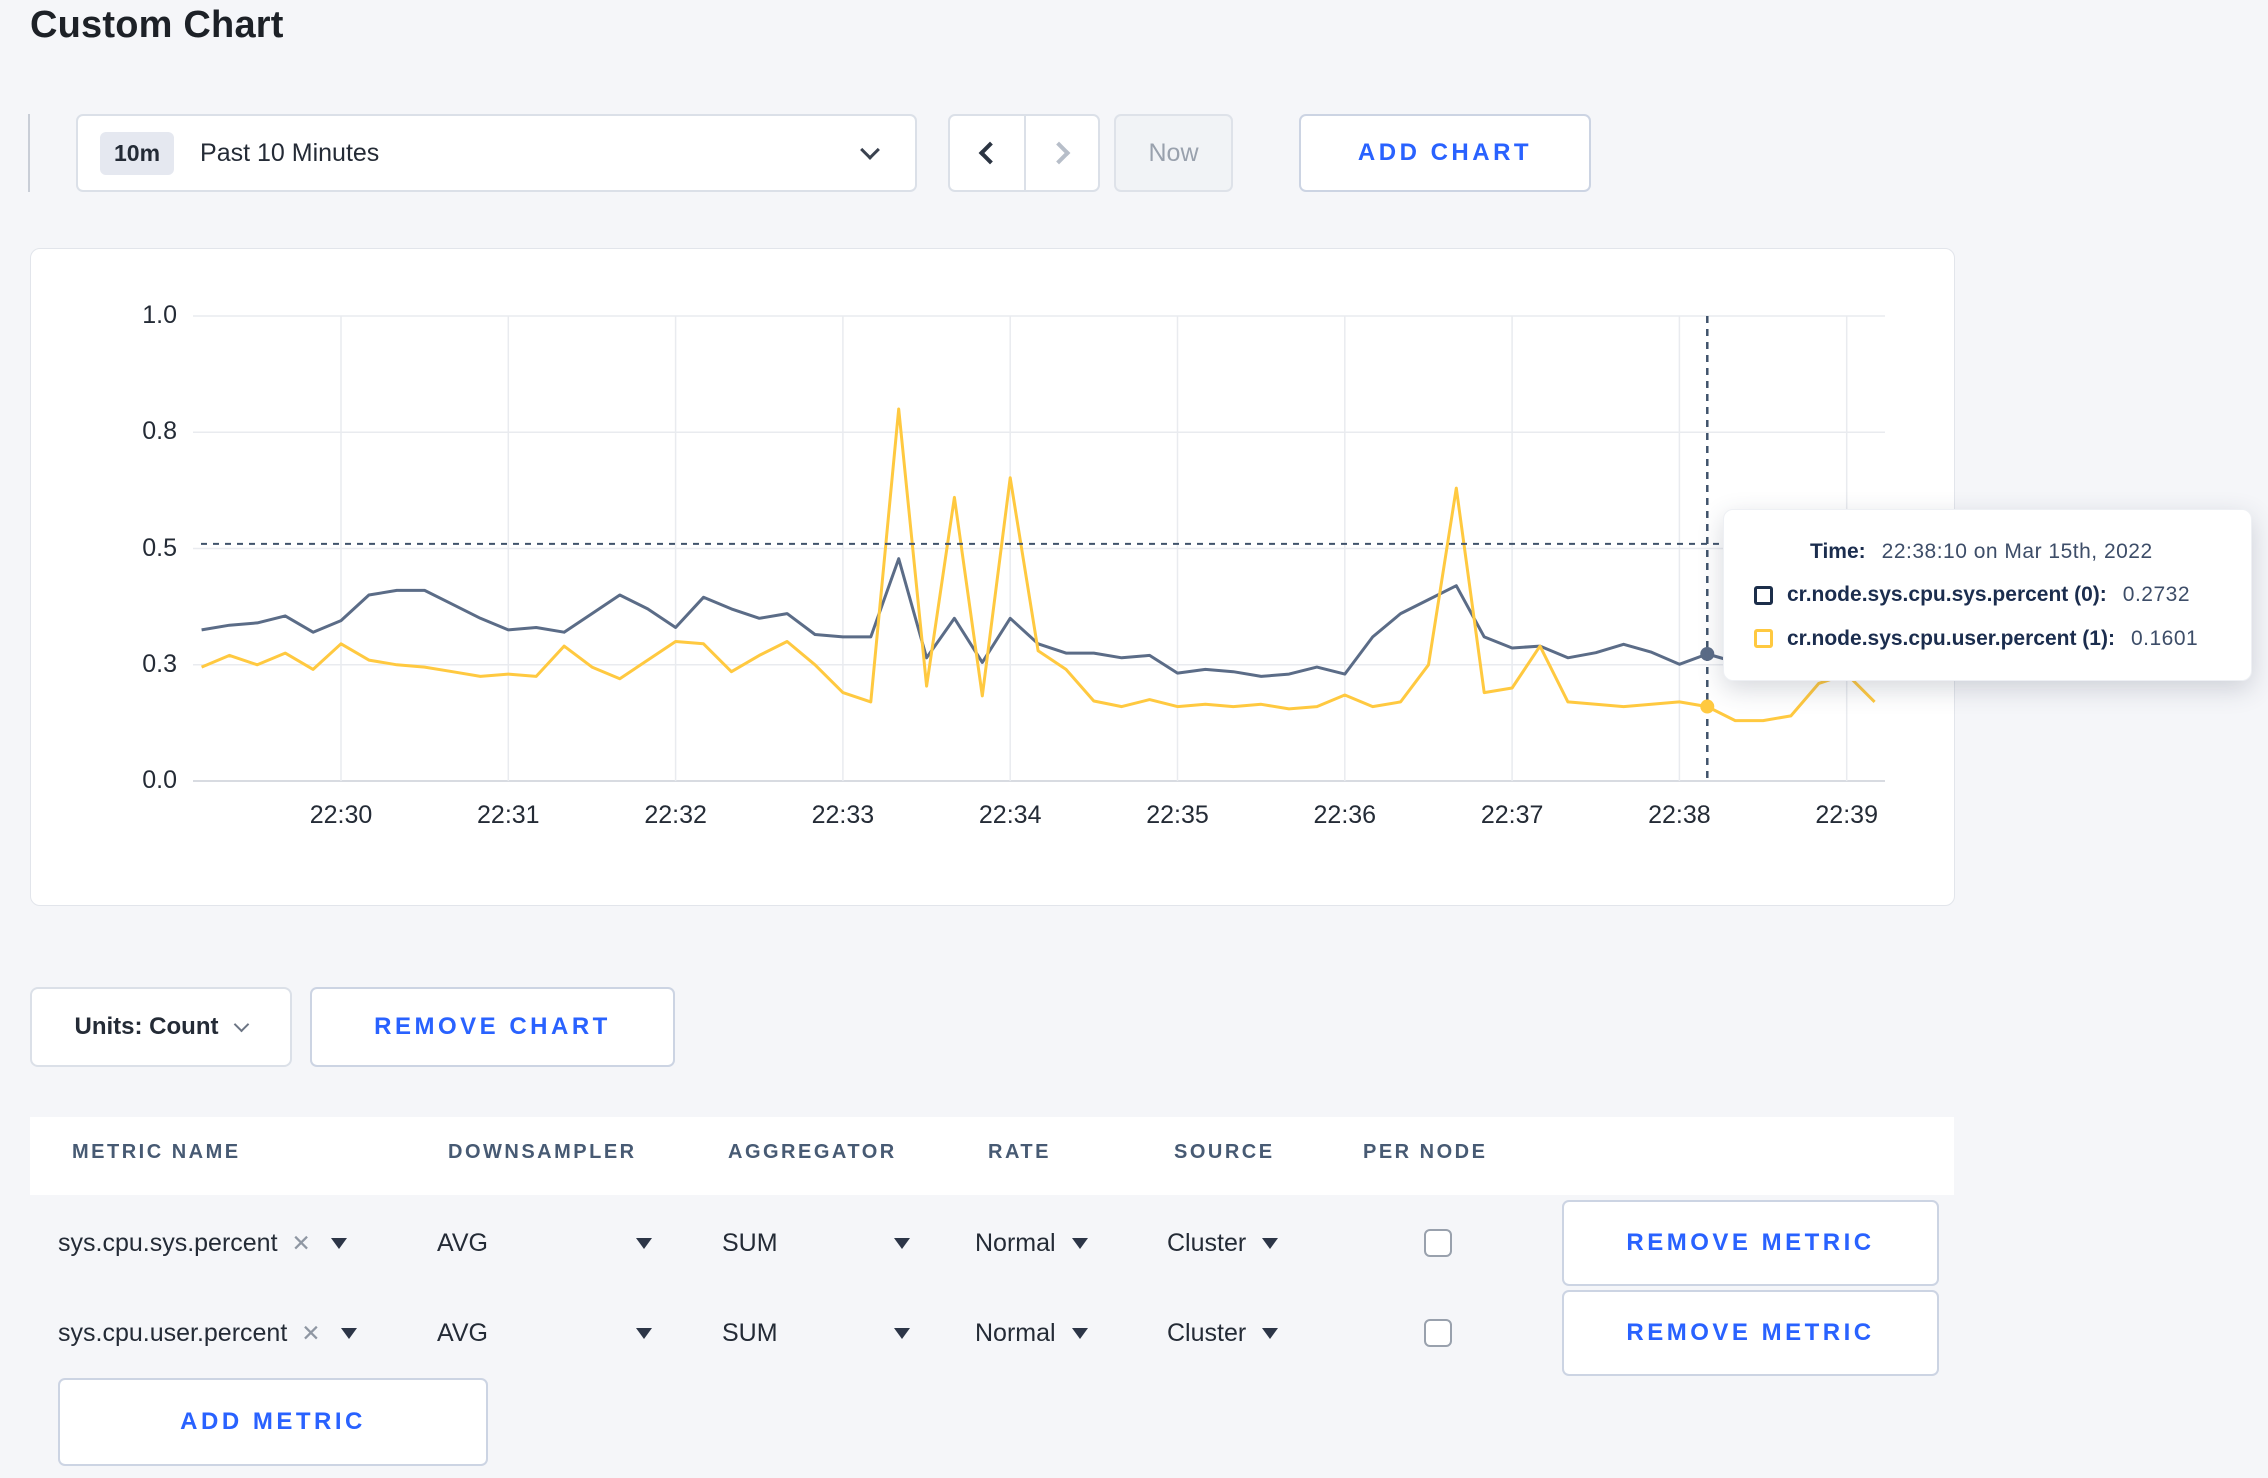 Image resolution: width=2268 pixels, height=1478 pixels. What do you see at coordinates (1010, 815) in the screenshot?
I see `x-tick-label: 22:34` at bounding box center [1010, 815].